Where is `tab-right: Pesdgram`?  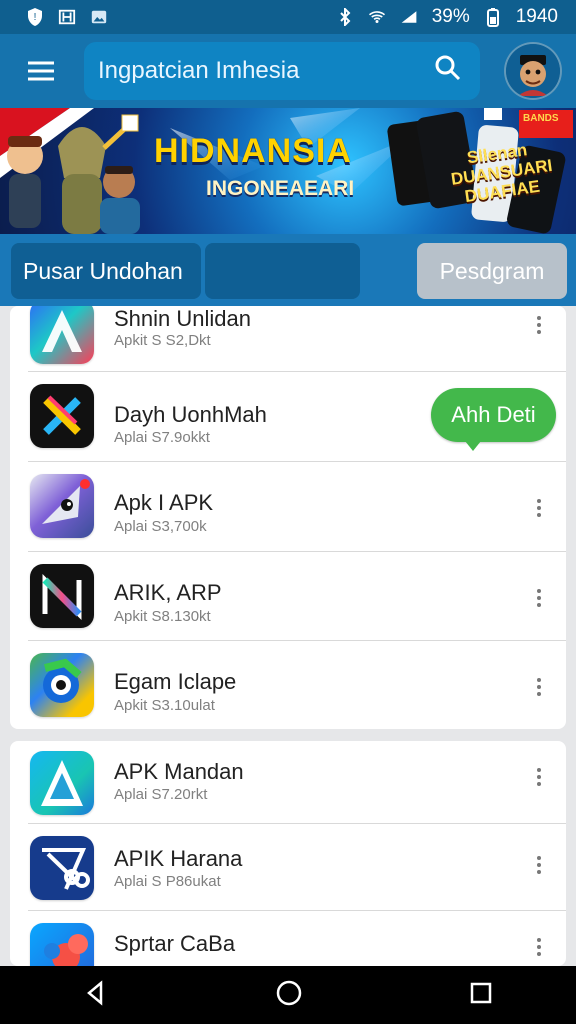
tab-right: Pesdgram is located at coordinates (492, 271).